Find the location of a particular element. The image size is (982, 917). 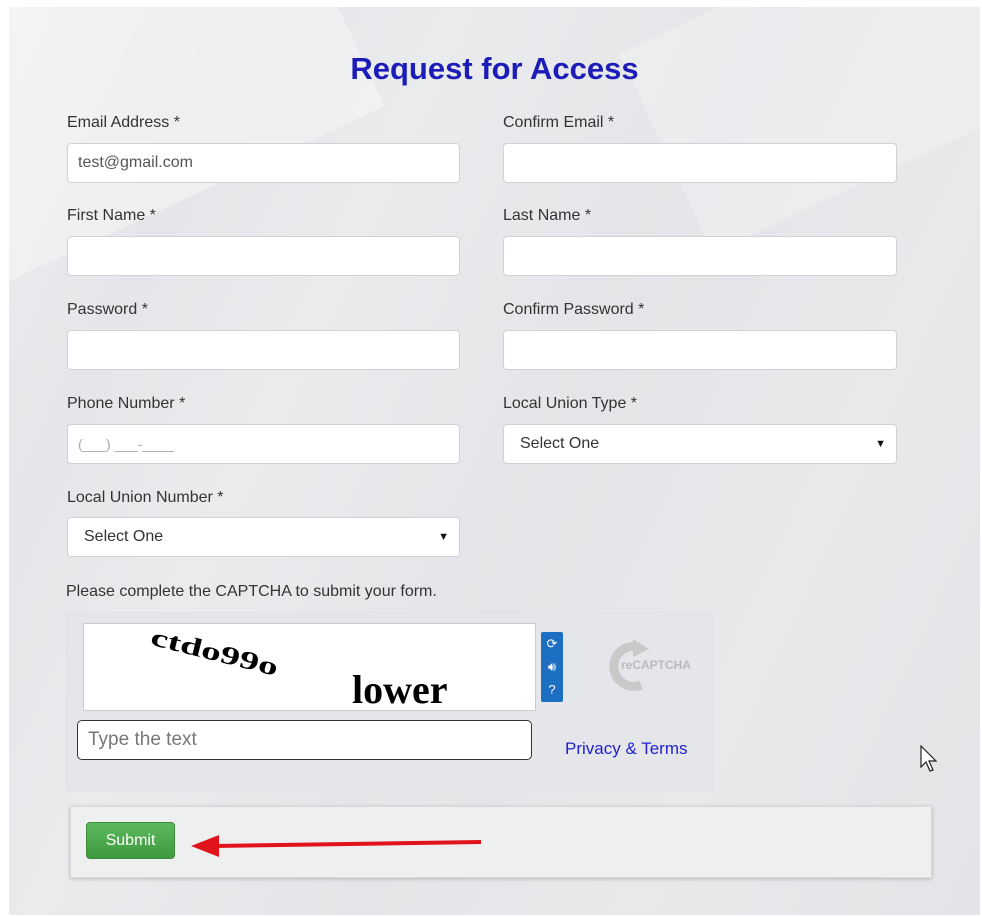

page-title: Request for Access is located at coordinates (494, 68).